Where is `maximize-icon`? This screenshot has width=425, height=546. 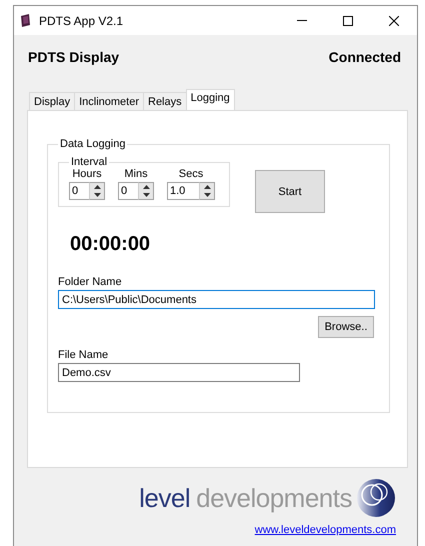 maximize-icon is located at coordinates (348, 21).